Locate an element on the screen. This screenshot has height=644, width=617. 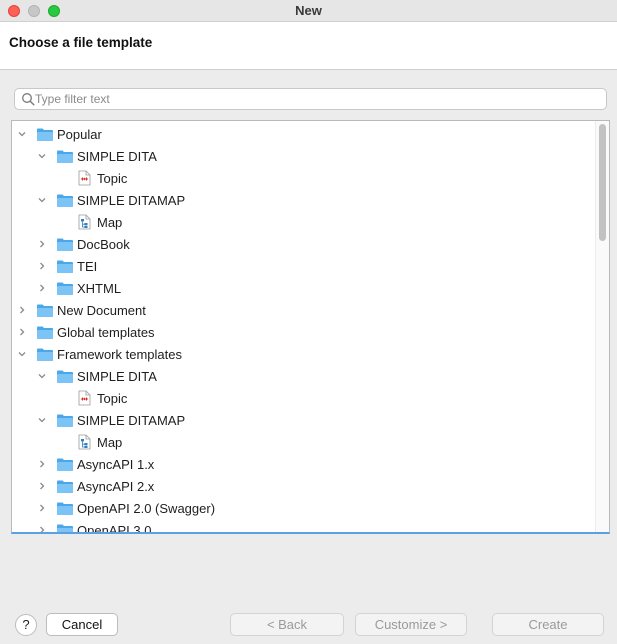
tree-item-label: OpenAPI 3.0 is located at coordinates (114, 528).